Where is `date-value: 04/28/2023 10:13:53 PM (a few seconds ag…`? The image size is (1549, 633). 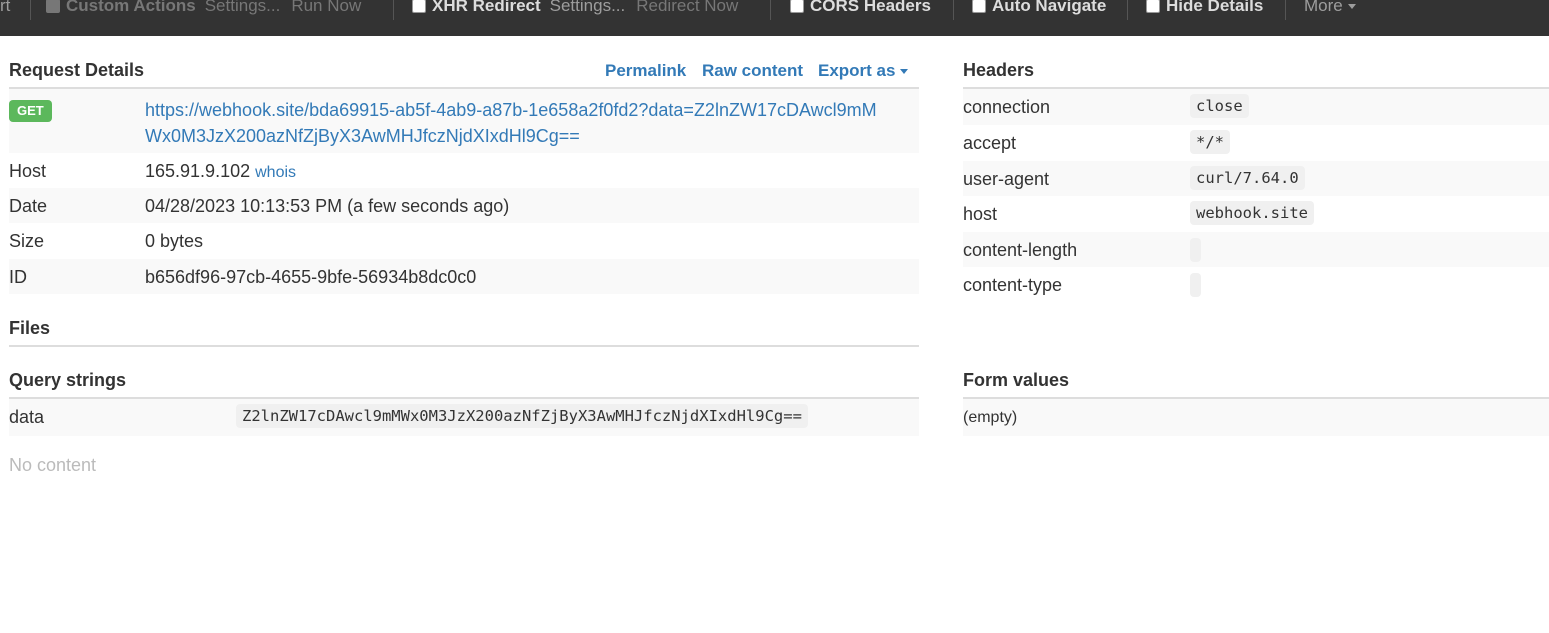 date-value: 04/28/2023 10:13:53 PM (a few seconds ag… is located at coordinates (327, 206).